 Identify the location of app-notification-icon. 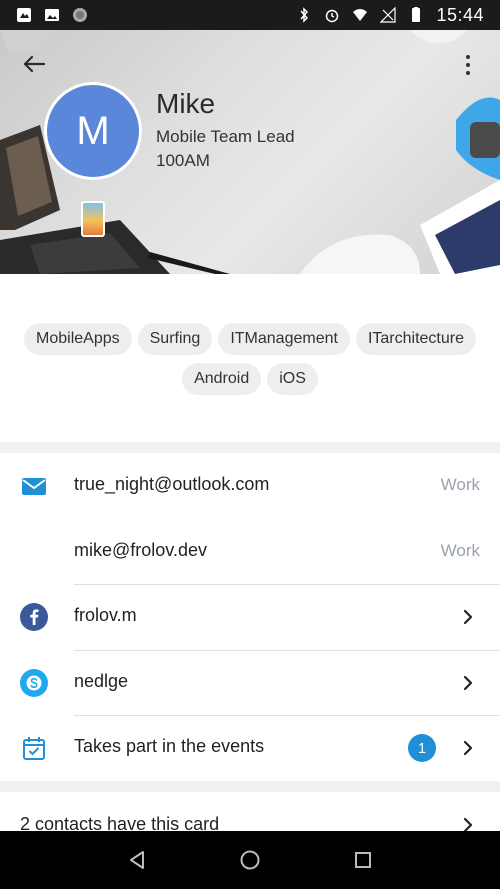
(80, 15).